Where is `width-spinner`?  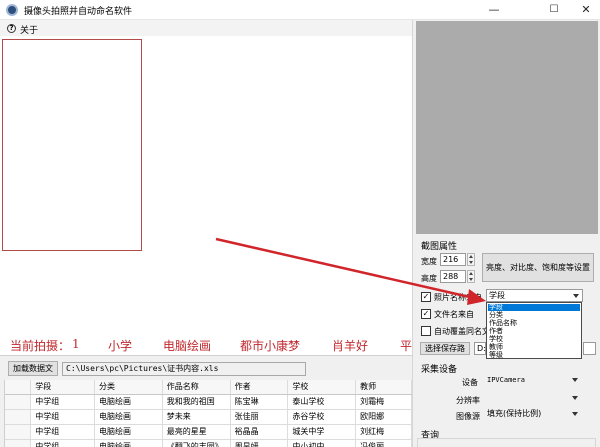
width-spinner is located at coordinates (471, 259).